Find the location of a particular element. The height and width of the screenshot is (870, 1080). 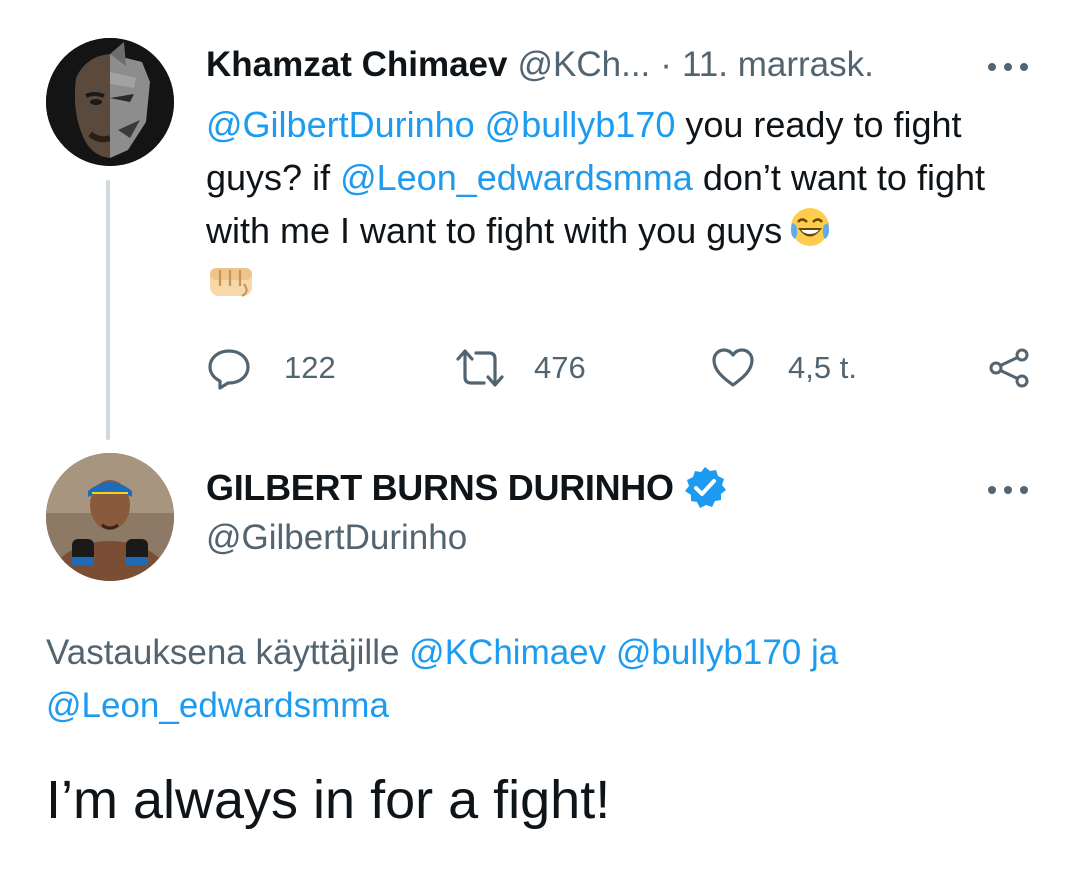

reply-icon is located at coordinates (229, 369).